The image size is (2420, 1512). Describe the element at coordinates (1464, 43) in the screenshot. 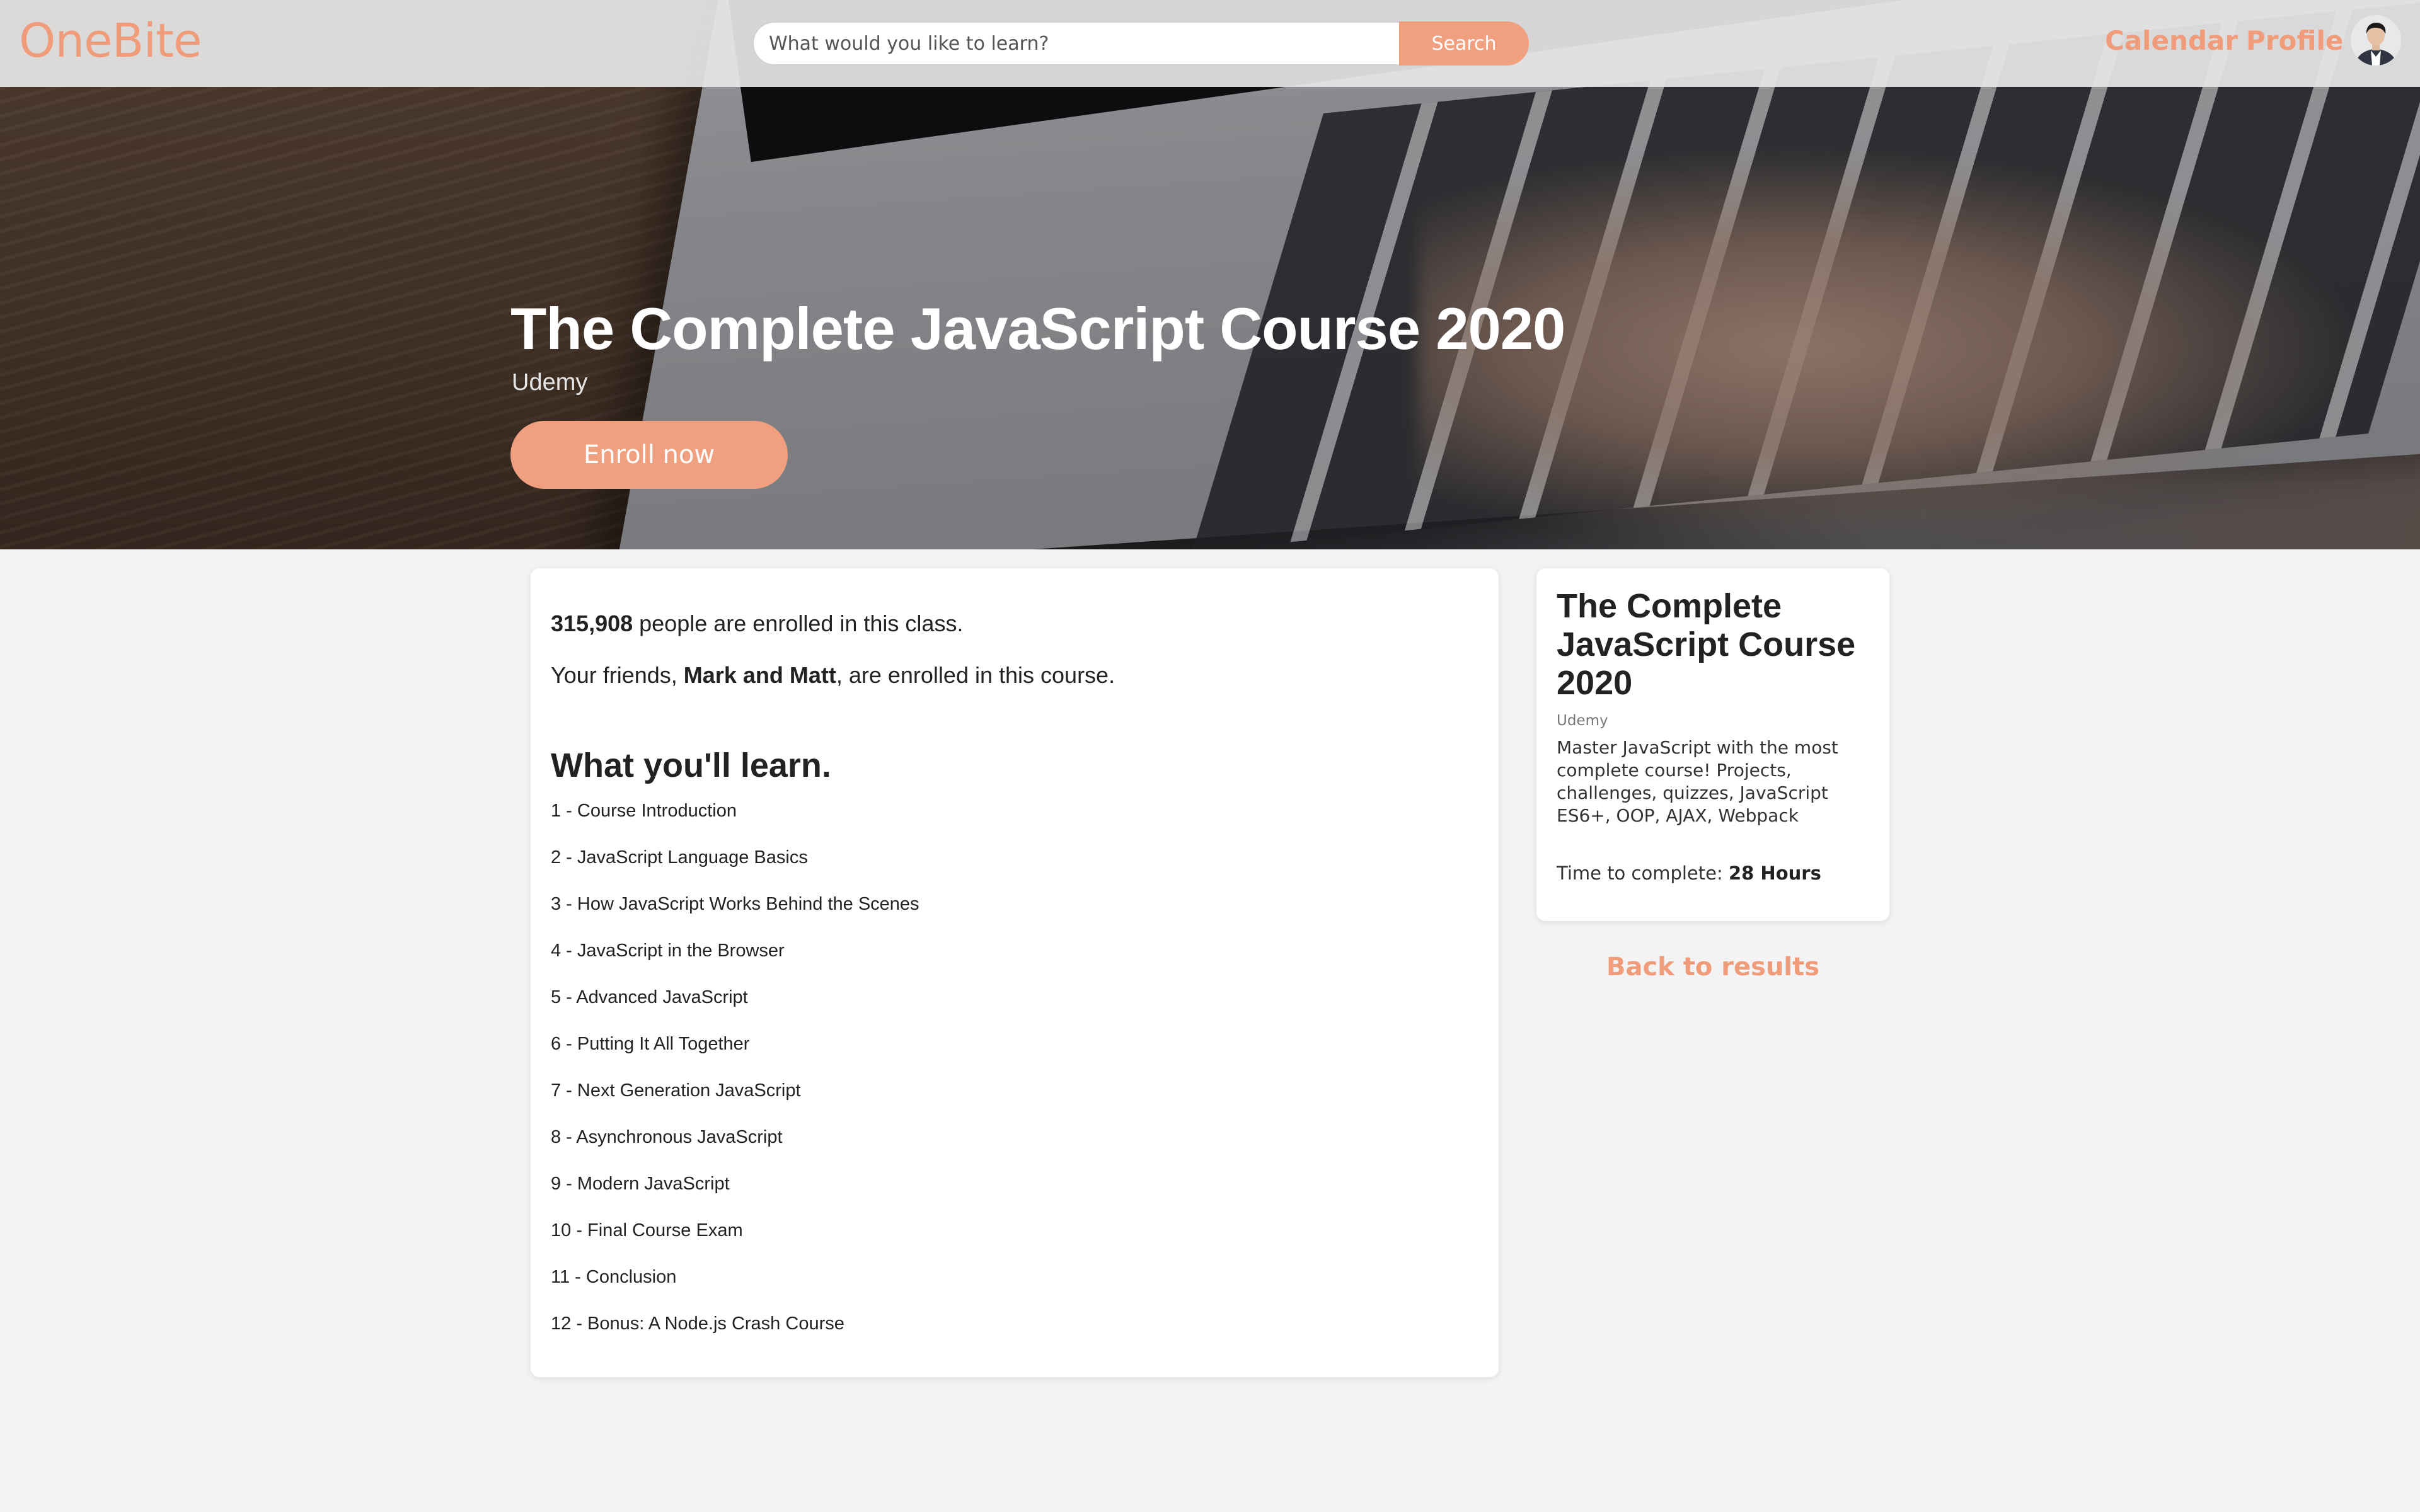

I see `search-button: Search` at that location.